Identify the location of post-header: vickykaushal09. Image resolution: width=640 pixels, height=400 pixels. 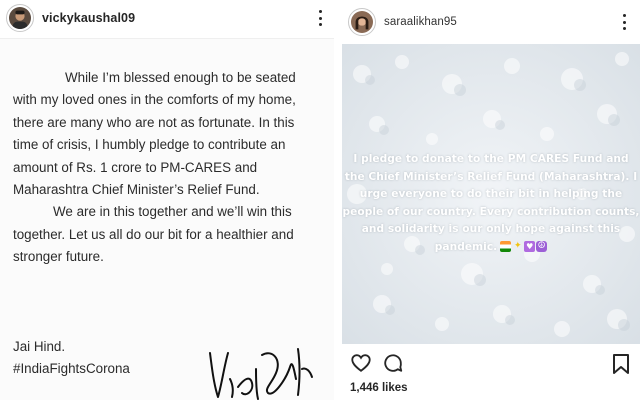
(167, 18).